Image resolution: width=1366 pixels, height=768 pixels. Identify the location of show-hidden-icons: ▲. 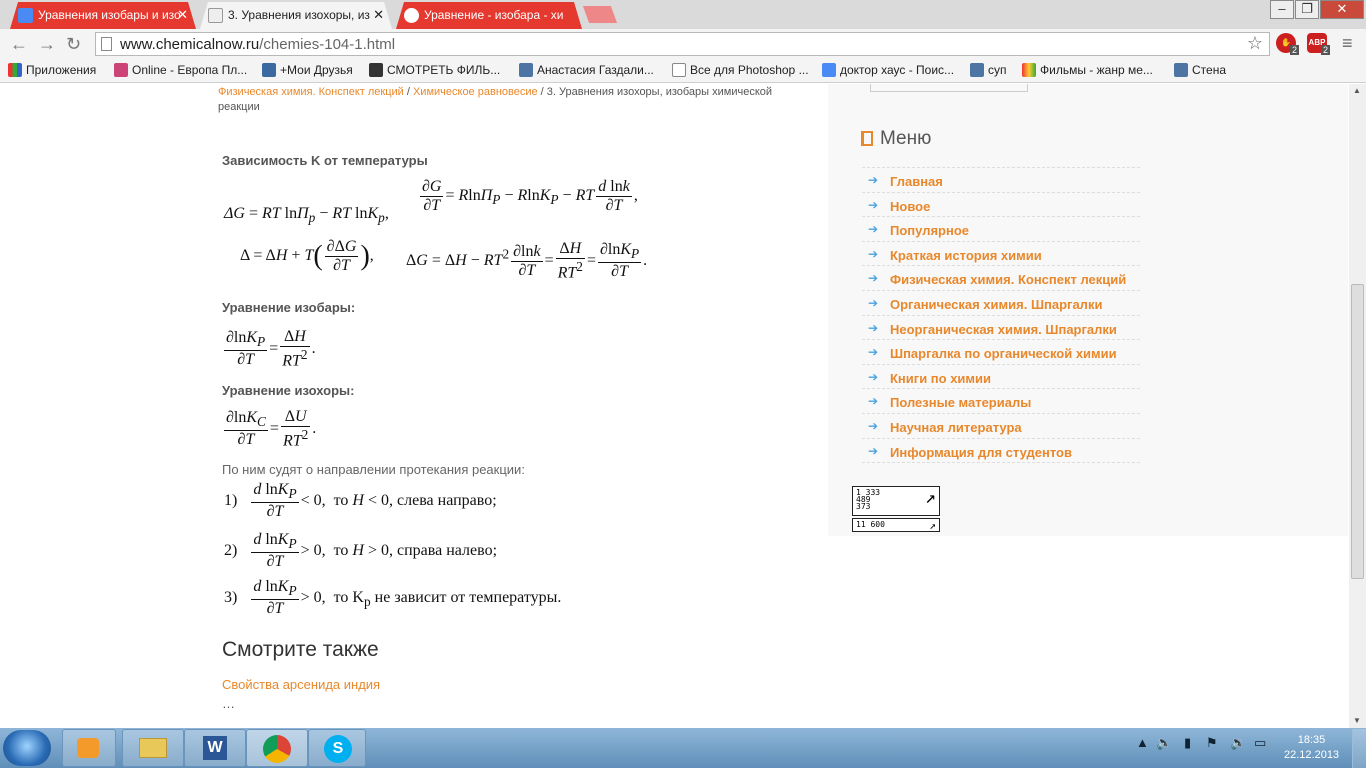
(1142, 742).